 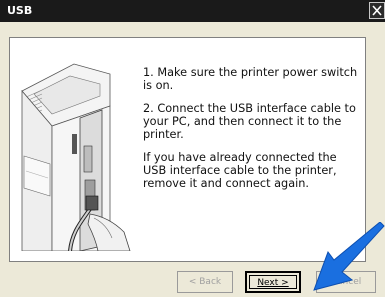 What do you see at coordinates (20, 10) in the screenshot?
I see `window-title: USB` at bounding box center [20, 10].